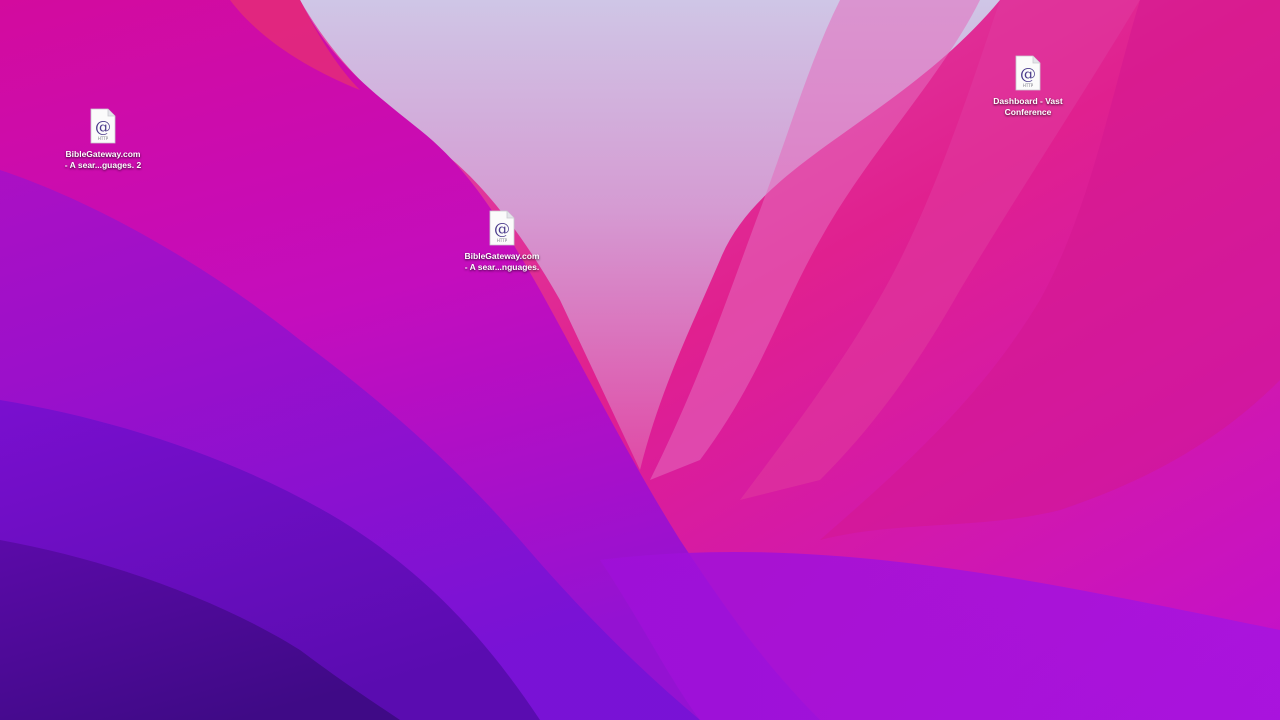 Image resolution: width=1280 pixels, height=720 pixels. I want to click on file-label: BibleGateway.com - A sear...guages. 2, so click(103, 159).